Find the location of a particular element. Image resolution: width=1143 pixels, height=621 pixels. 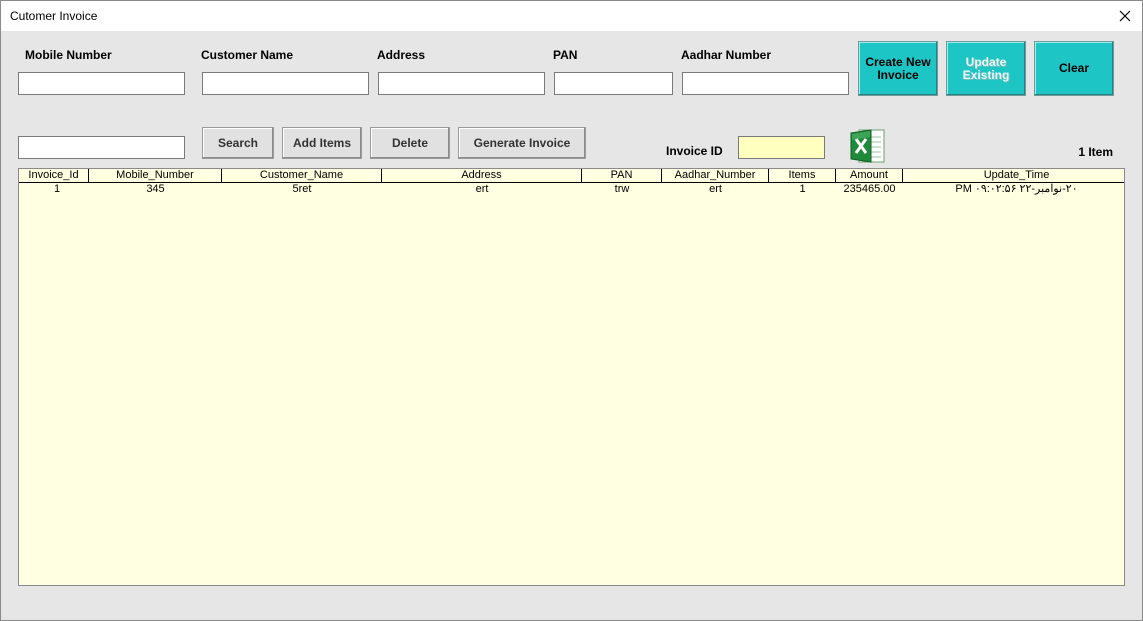

excel-export-button is located at coordinates (868, 146).